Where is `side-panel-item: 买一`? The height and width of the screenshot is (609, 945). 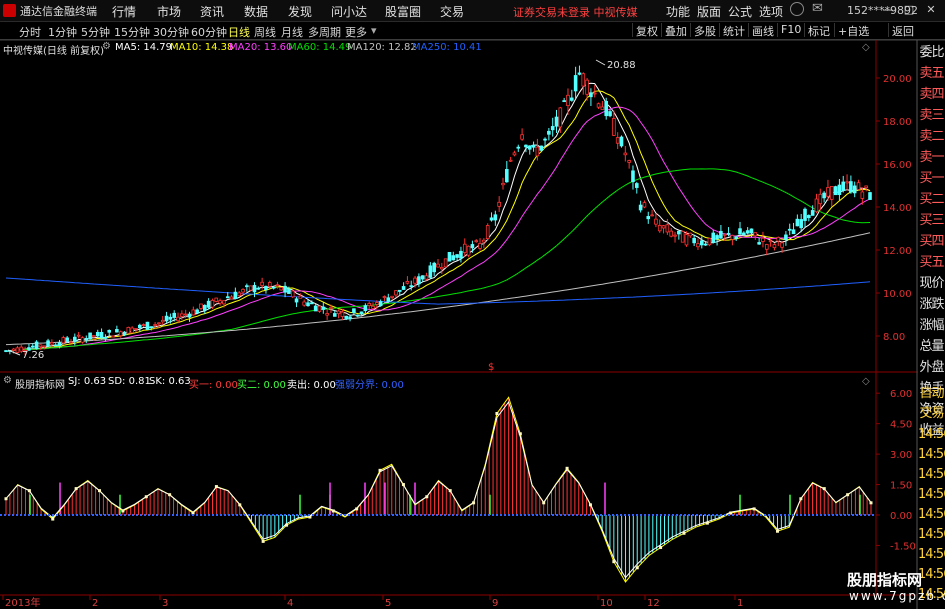
side-panel-item: 买一 is located at coordinates (931, 179).